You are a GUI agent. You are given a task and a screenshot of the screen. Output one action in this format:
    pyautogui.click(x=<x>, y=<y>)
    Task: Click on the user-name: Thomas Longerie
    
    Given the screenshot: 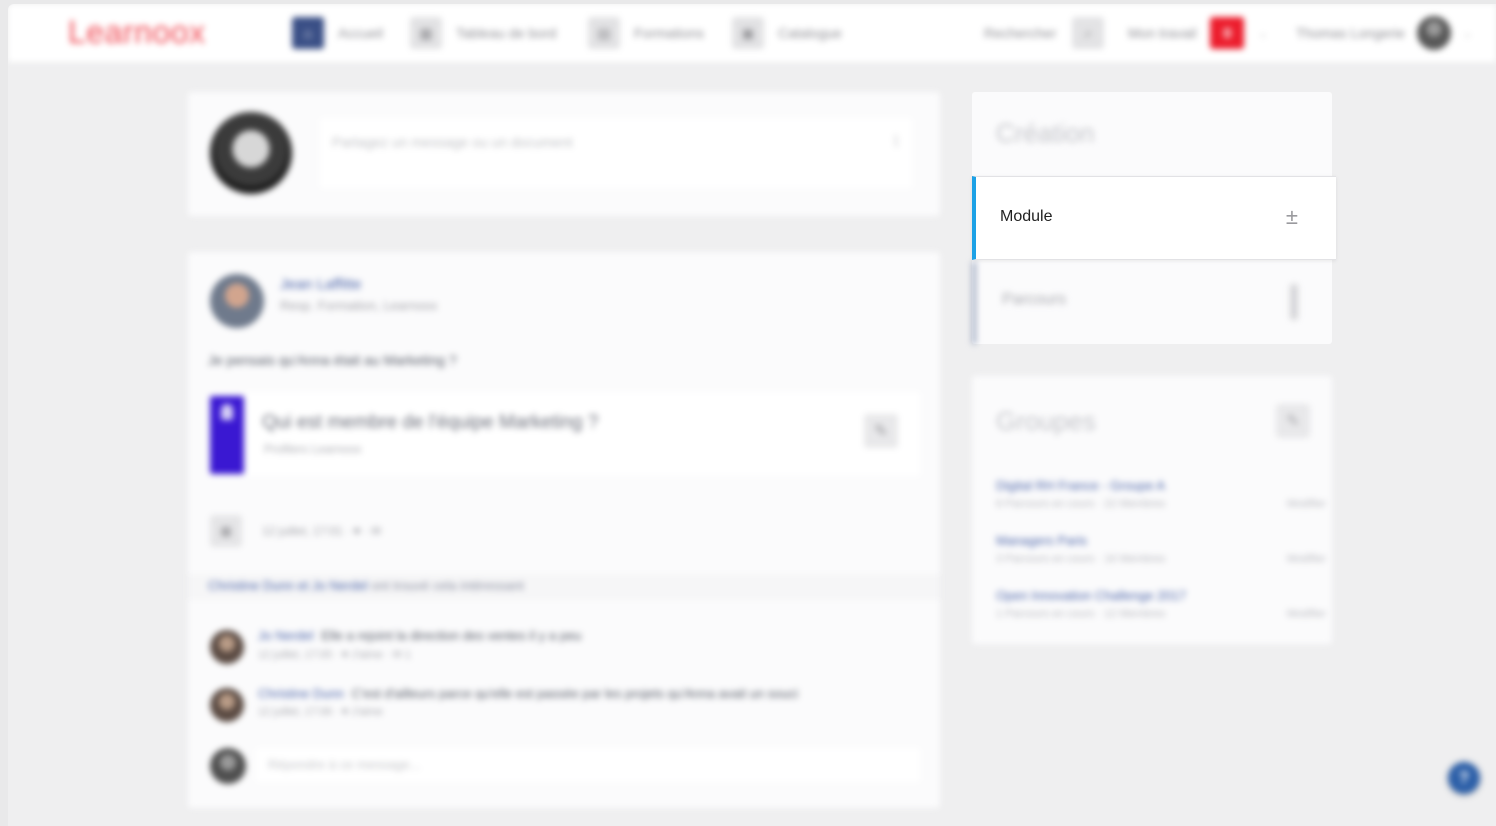 What is the action you would take?
    pyautogui.click(x=1350, y=33)
    